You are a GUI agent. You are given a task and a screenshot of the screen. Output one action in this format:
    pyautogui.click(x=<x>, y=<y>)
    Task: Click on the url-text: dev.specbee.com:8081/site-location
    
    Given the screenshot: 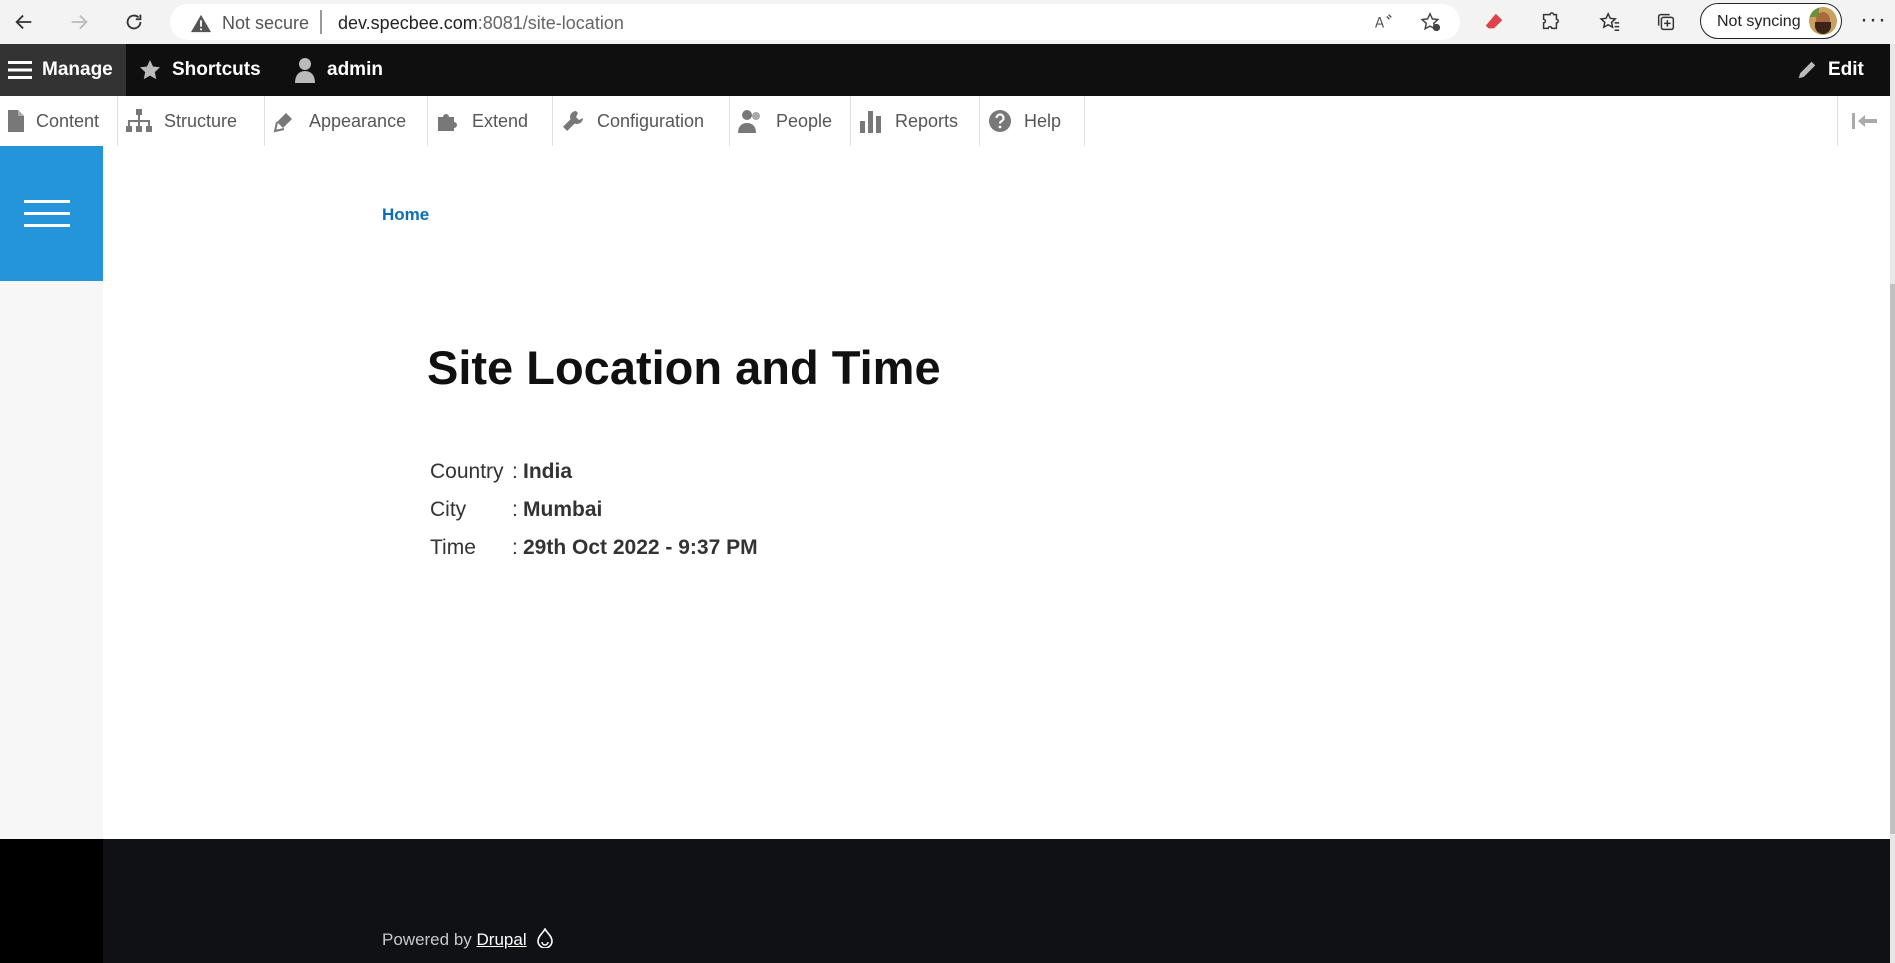 What is the action you would take?
    pyautogui.click(x=481, y=23)
    